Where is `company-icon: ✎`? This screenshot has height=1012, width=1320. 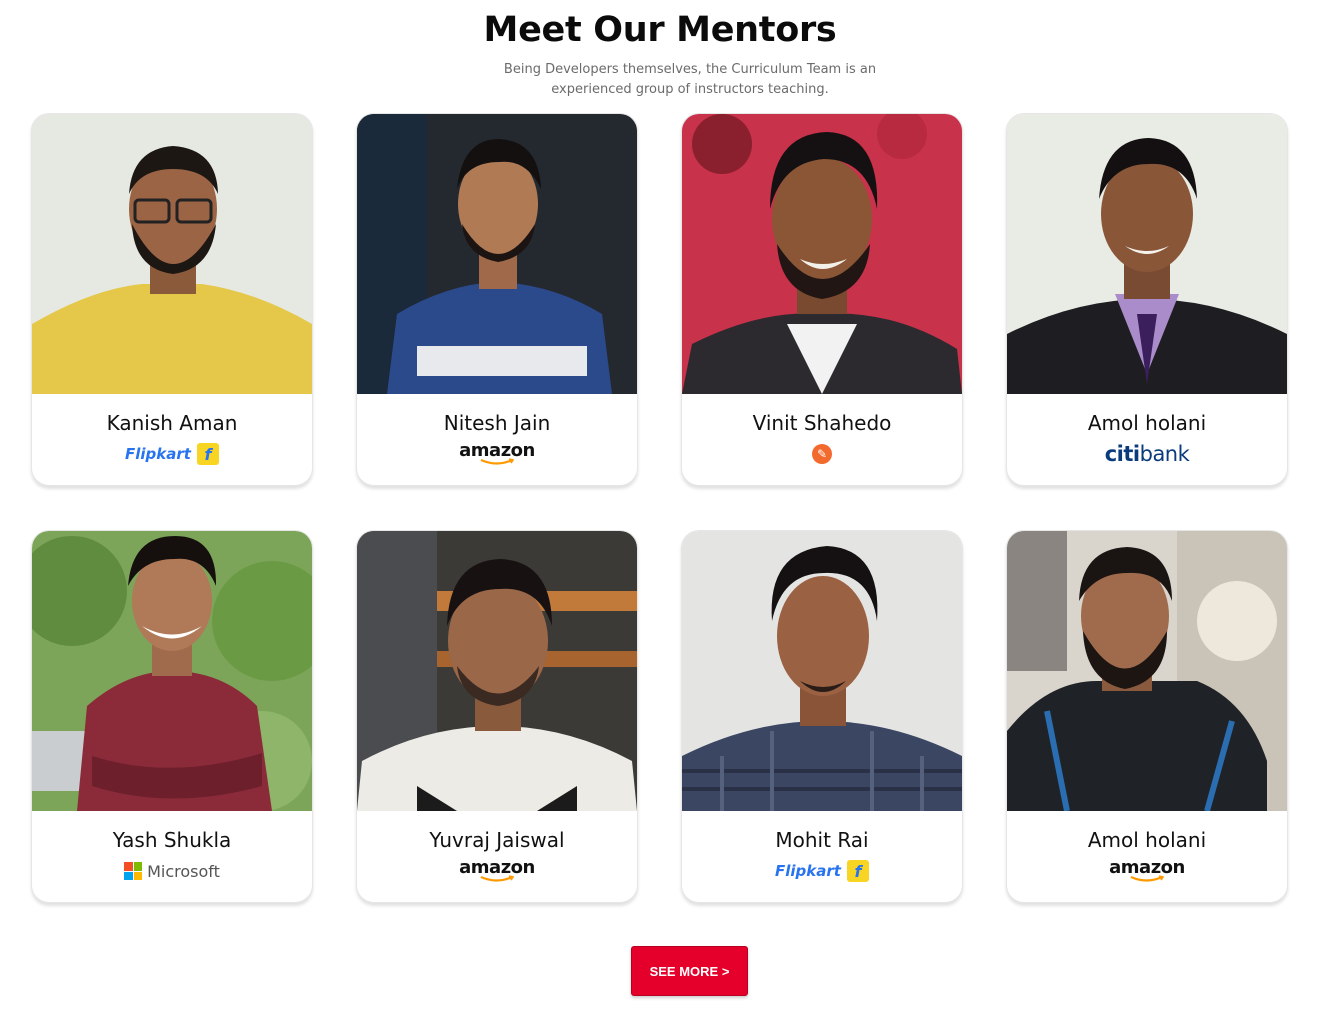
company-icon: ✎ is located at coordinates (822, 454).